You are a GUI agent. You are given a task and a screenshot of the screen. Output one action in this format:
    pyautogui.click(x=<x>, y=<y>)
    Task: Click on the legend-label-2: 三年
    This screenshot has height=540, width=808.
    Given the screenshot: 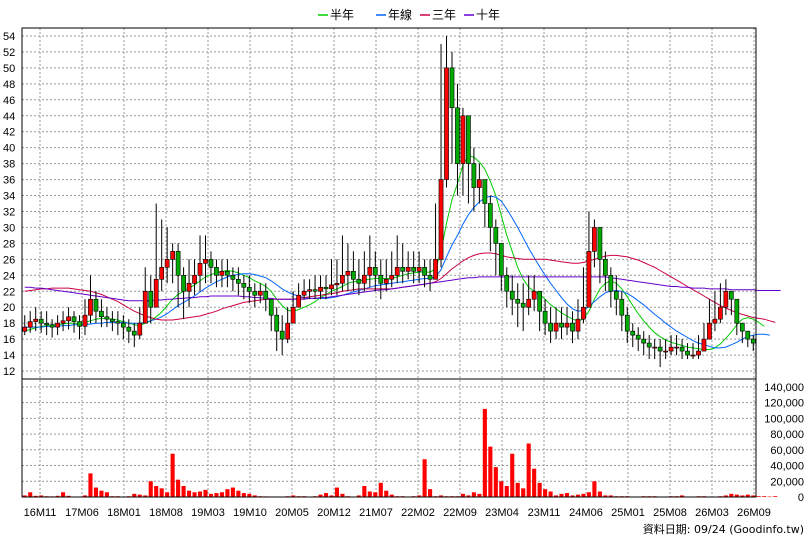 What is the action you would take?
    pyautogui.click(x=444, y=15)
    